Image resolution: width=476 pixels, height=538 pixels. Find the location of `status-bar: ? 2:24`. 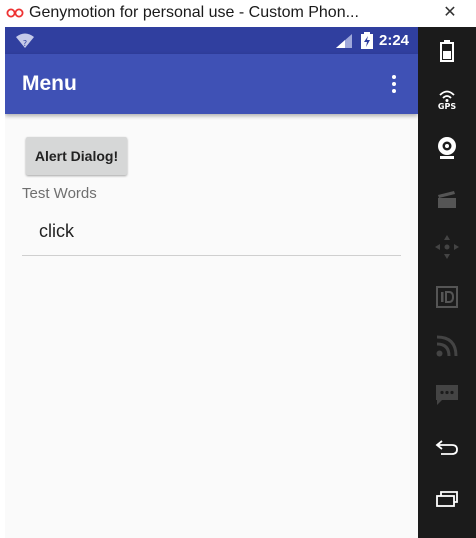

status-bar: ? 2:24 is located at coordinates (211, 40).